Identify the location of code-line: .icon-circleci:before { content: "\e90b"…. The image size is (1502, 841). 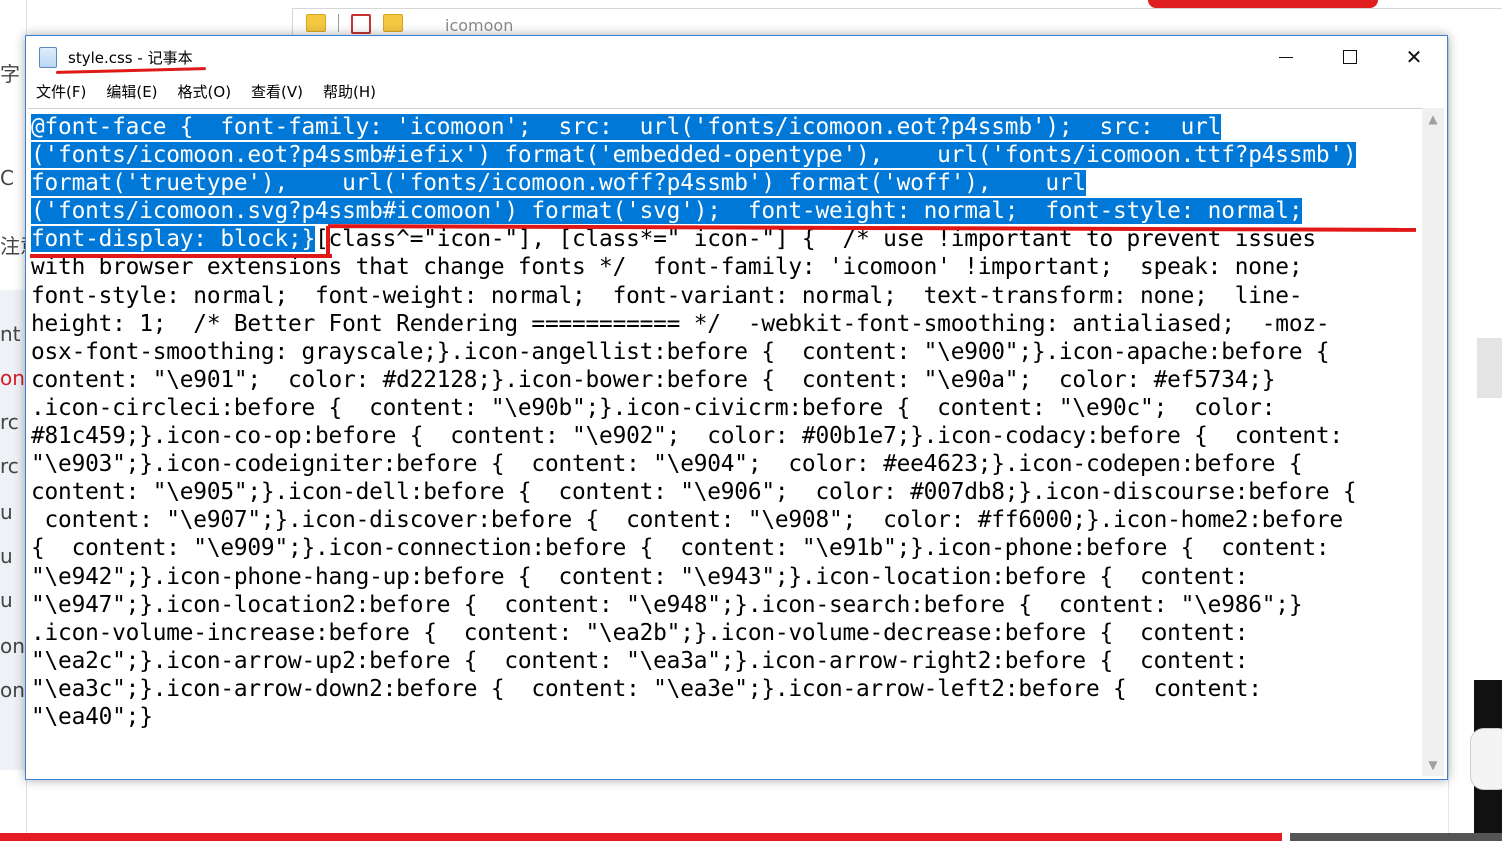
(726, 408).